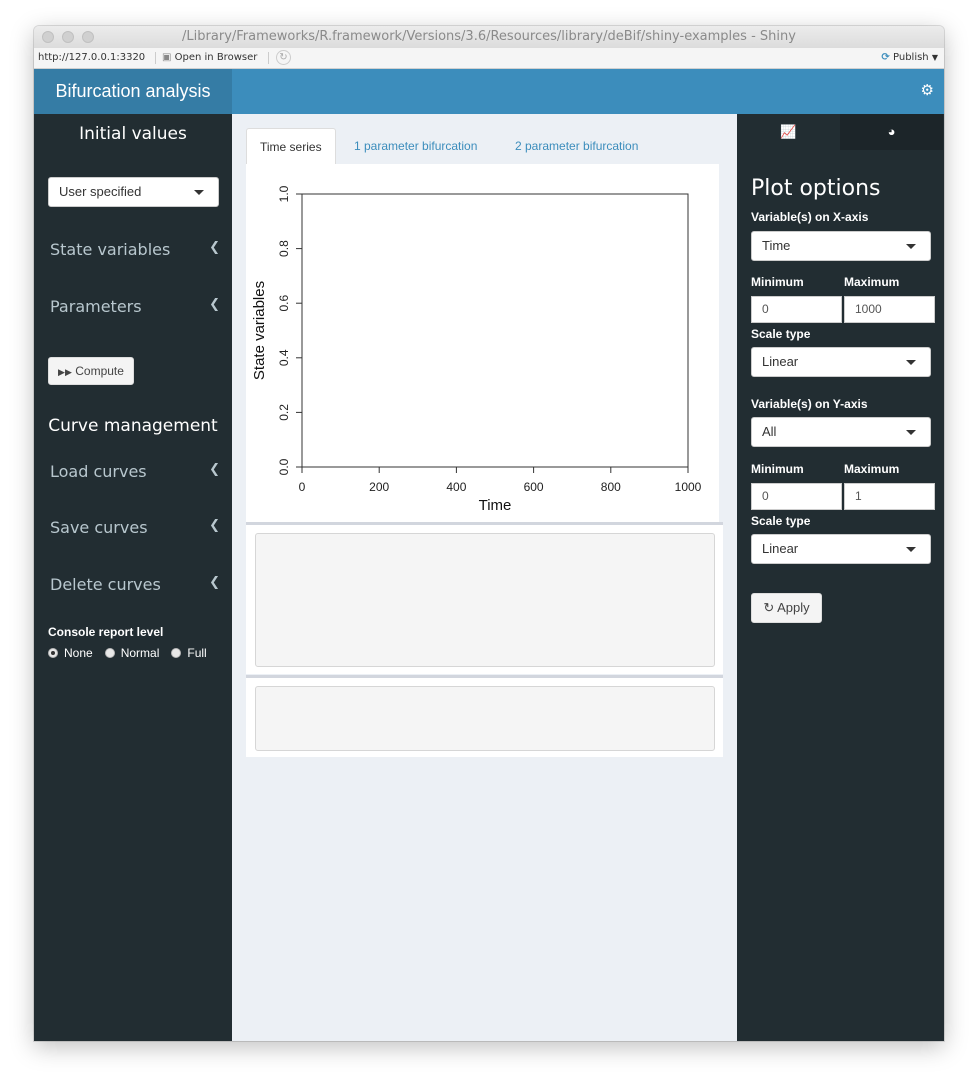  I want to click on compute-button: ▶▶ Compute, so click(91, 371).